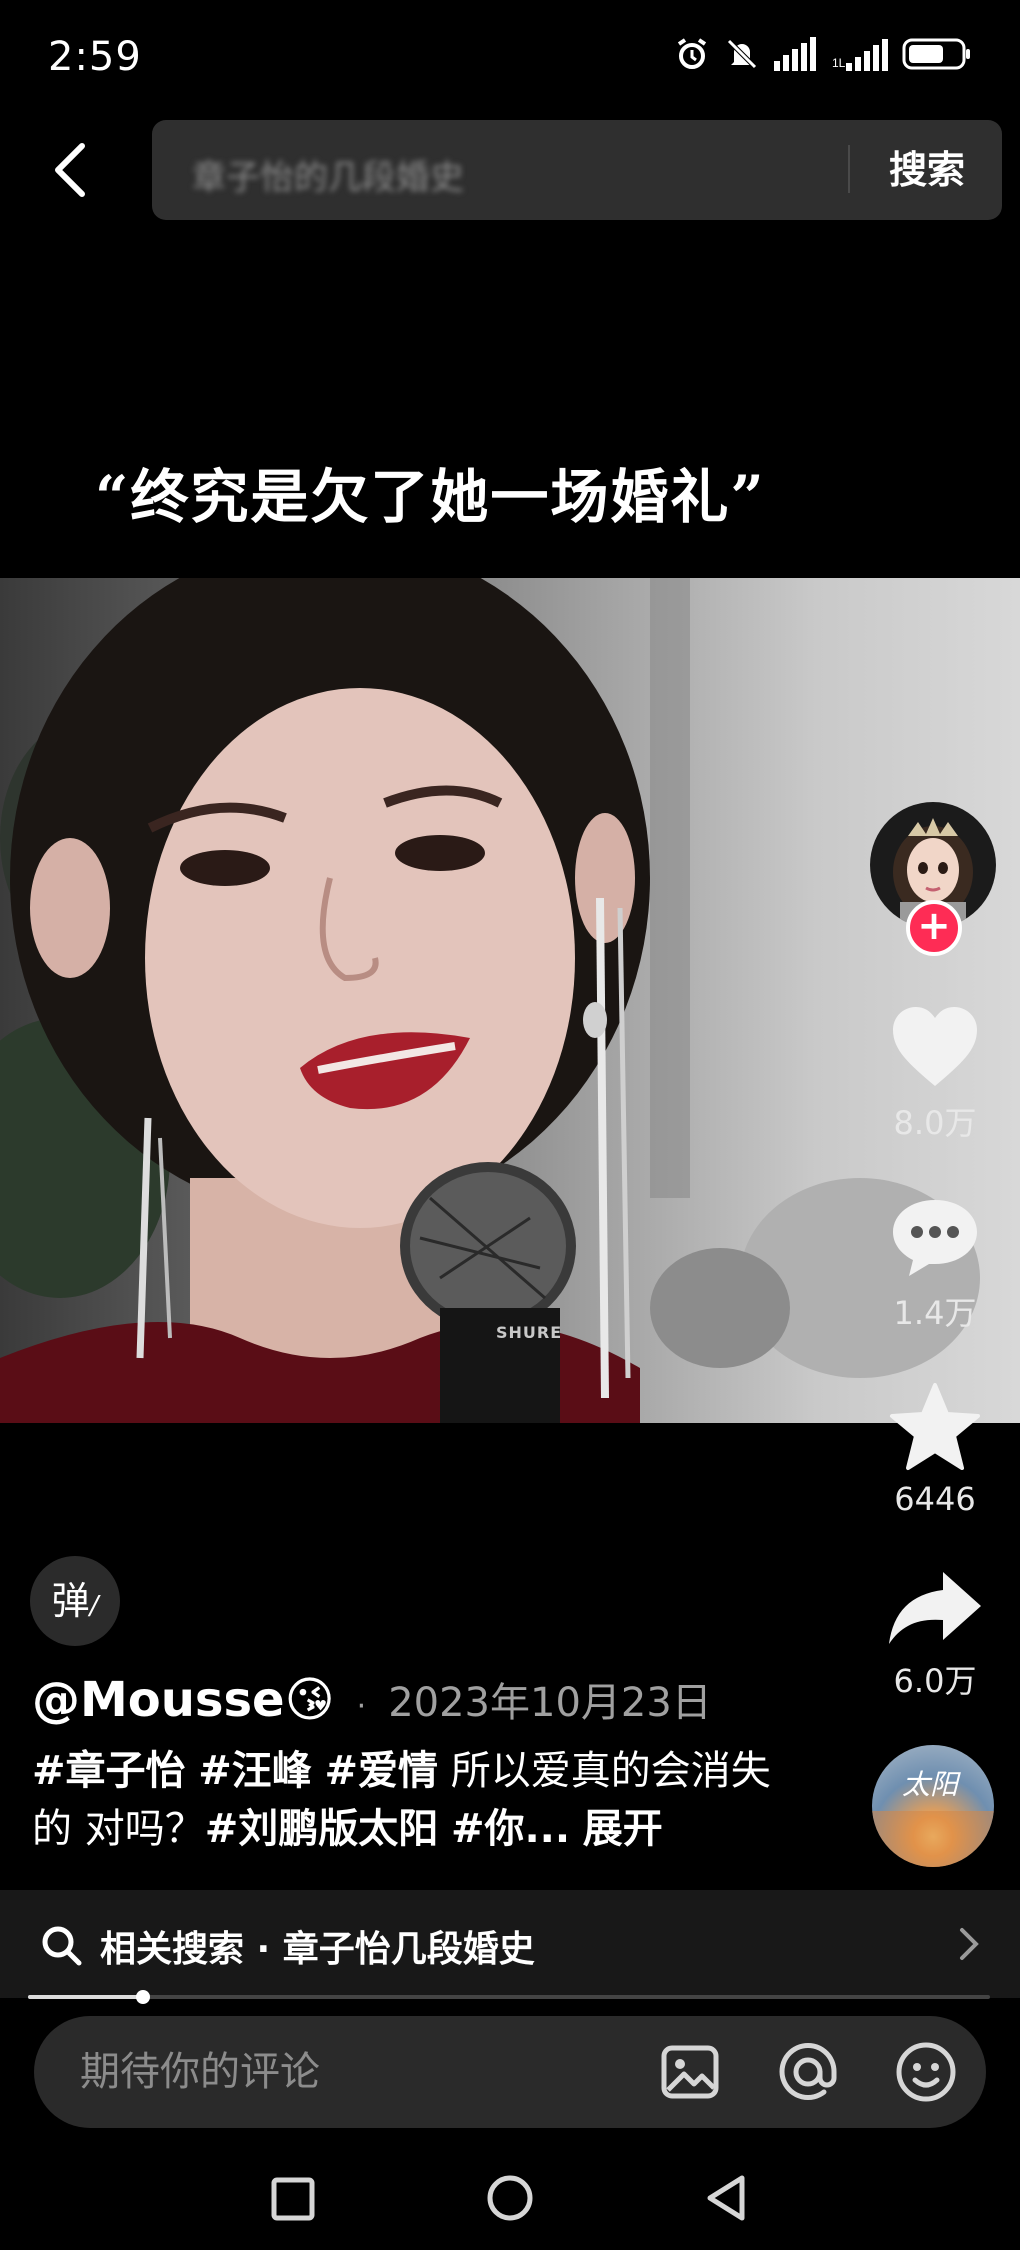 This screenshot has width=1020, height=2250. I want to click on mic-brand-label: SHURE, so click(529, 1332).